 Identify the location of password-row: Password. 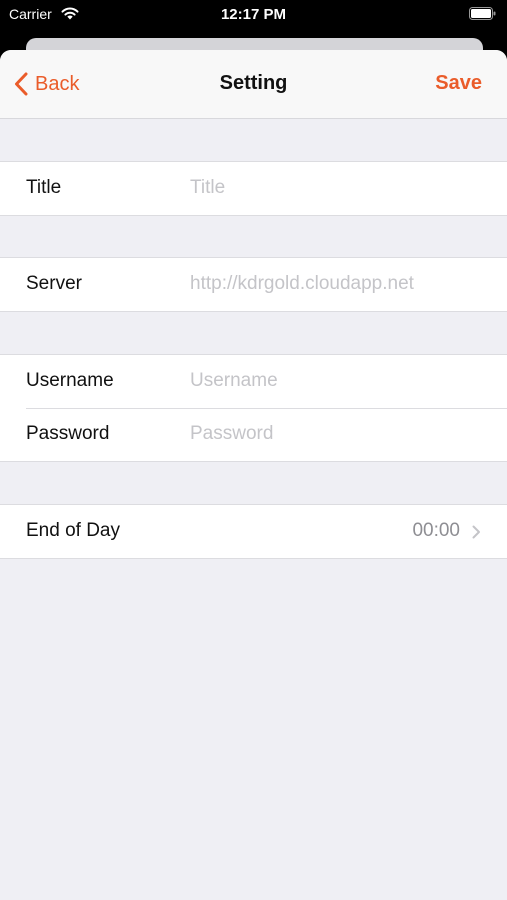
(253, 434).